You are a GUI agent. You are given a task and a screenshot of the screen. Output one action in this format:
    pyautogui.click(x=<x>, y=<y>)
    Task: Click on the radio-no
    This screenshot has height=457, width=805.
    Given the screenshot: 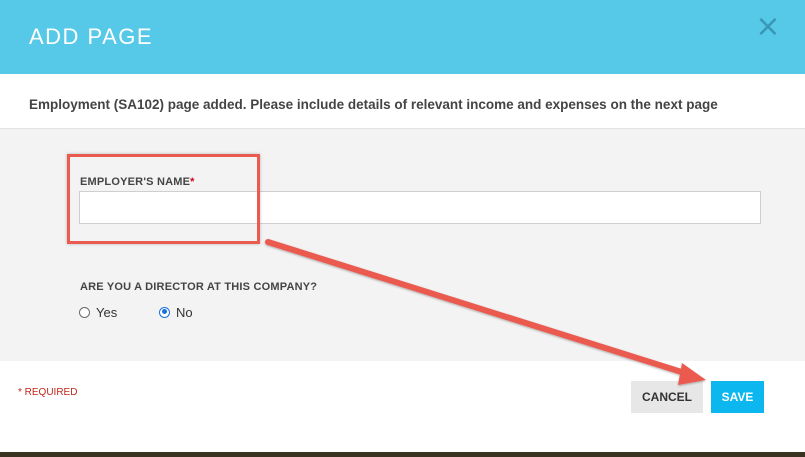 What is the action you would take?
    pyautogui.click(x=164, y=312)
    